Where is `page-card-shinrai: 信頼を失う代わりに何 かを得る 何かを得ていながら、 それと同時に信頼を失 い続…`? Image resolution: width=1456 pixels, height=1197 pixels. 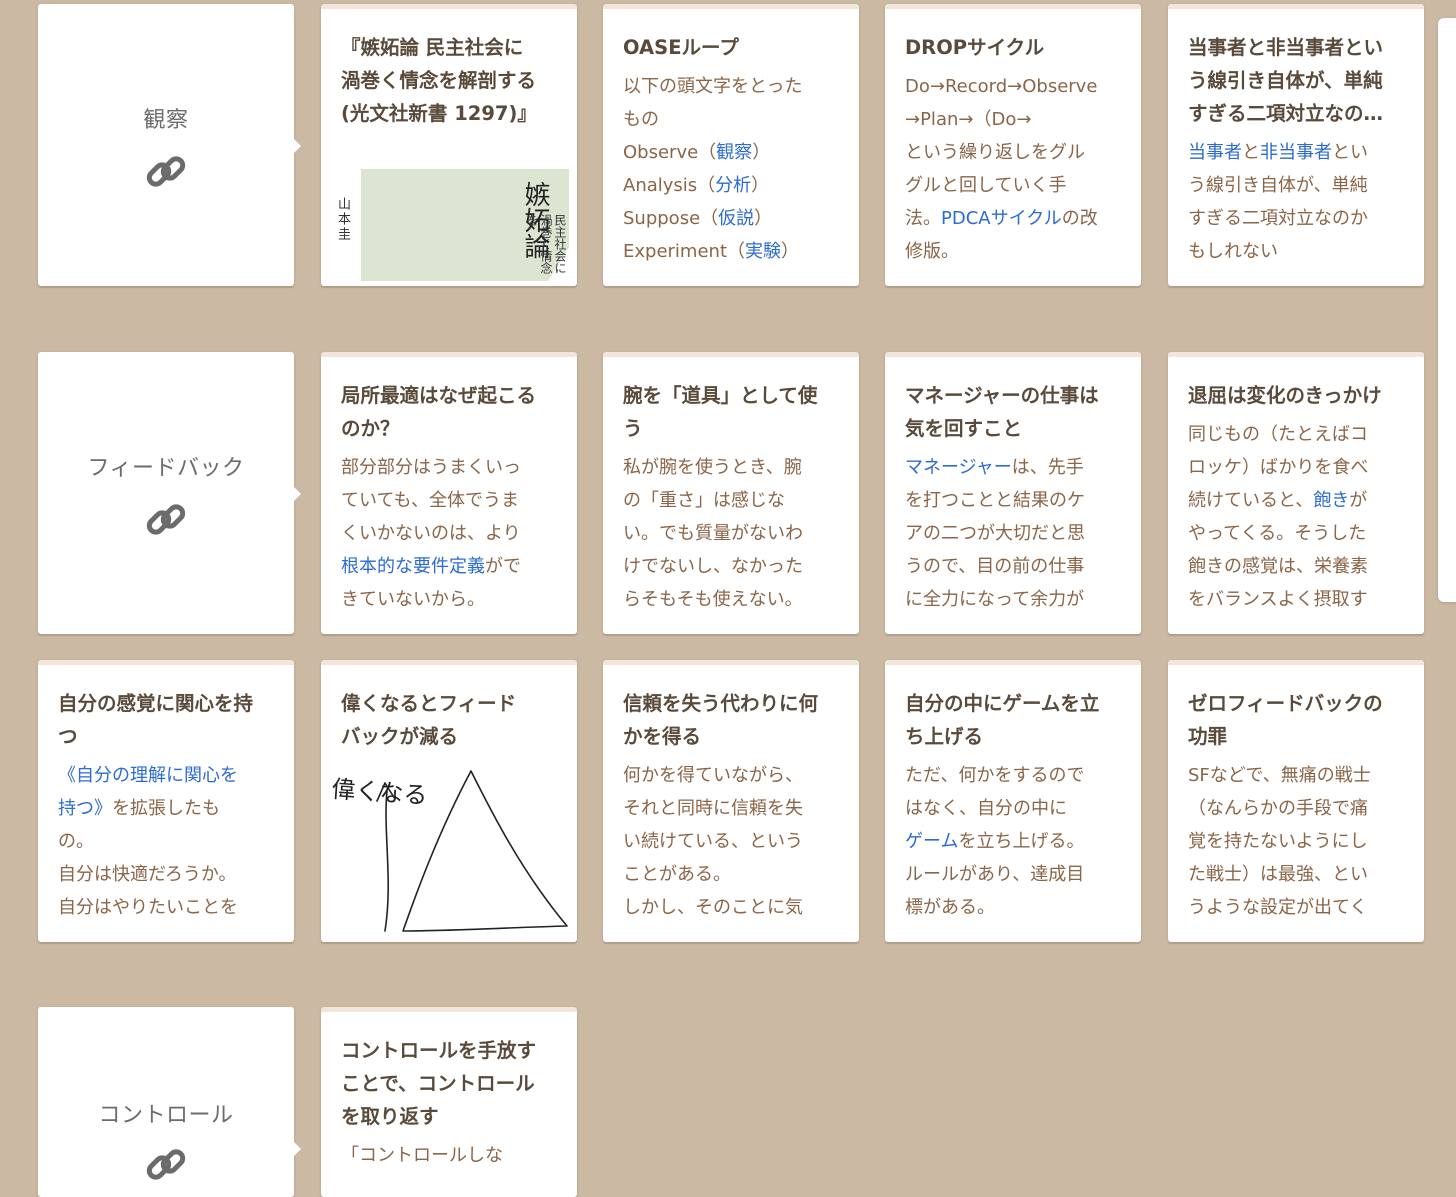 page-card-shinrai: 信頼を失う代わりに何 かを得る 何かを得ていながら、 それと同時に信頼を失 い続… is located at coordinates (731, 801).